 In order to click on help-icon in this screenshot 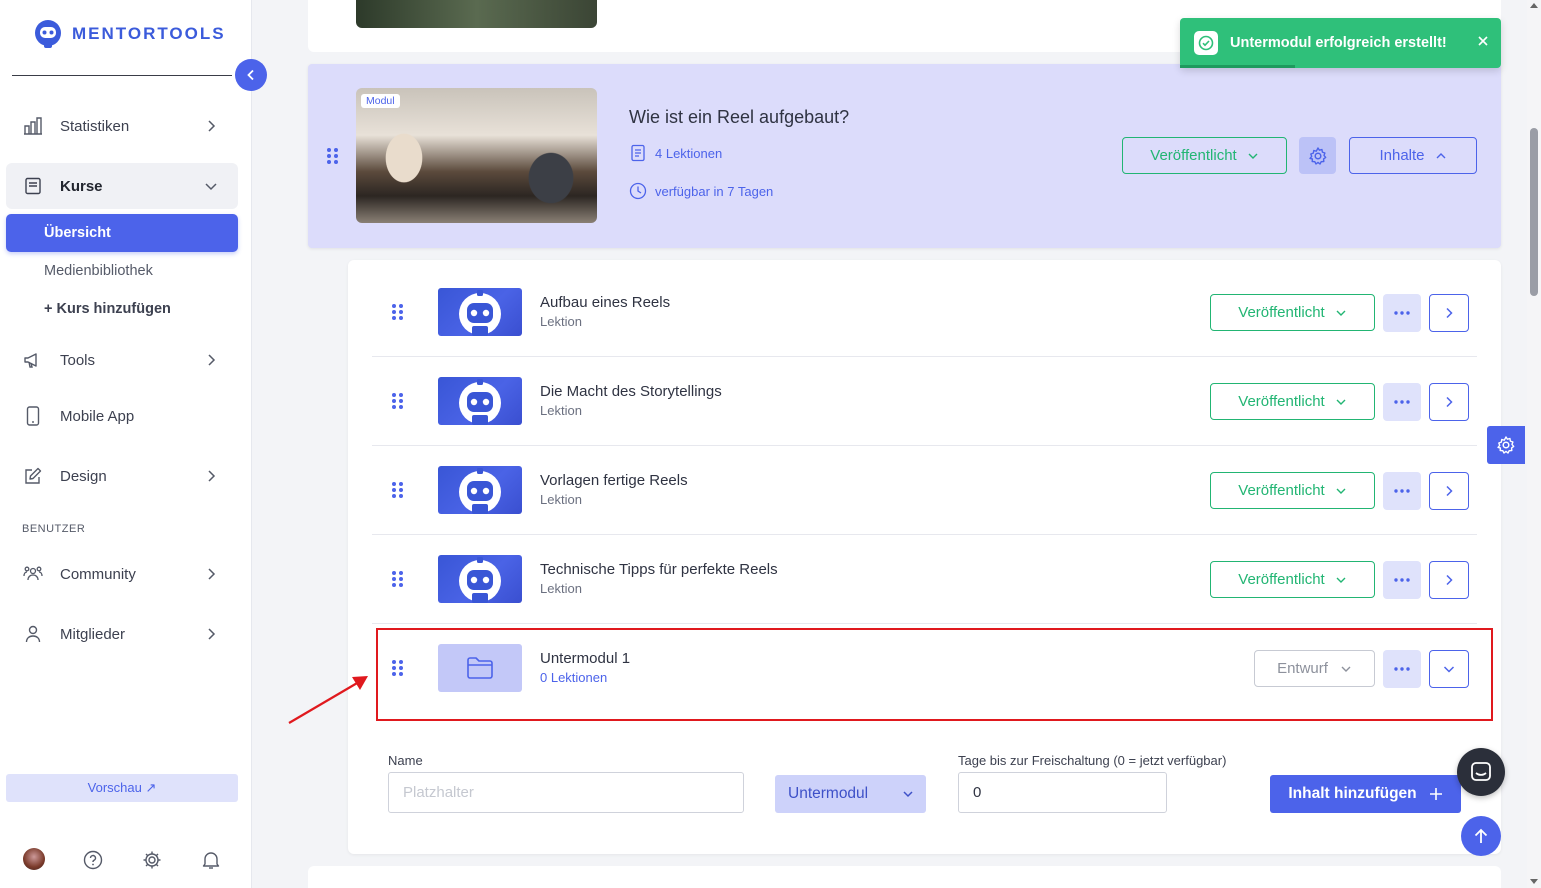, I will do `click(93, 860)`.